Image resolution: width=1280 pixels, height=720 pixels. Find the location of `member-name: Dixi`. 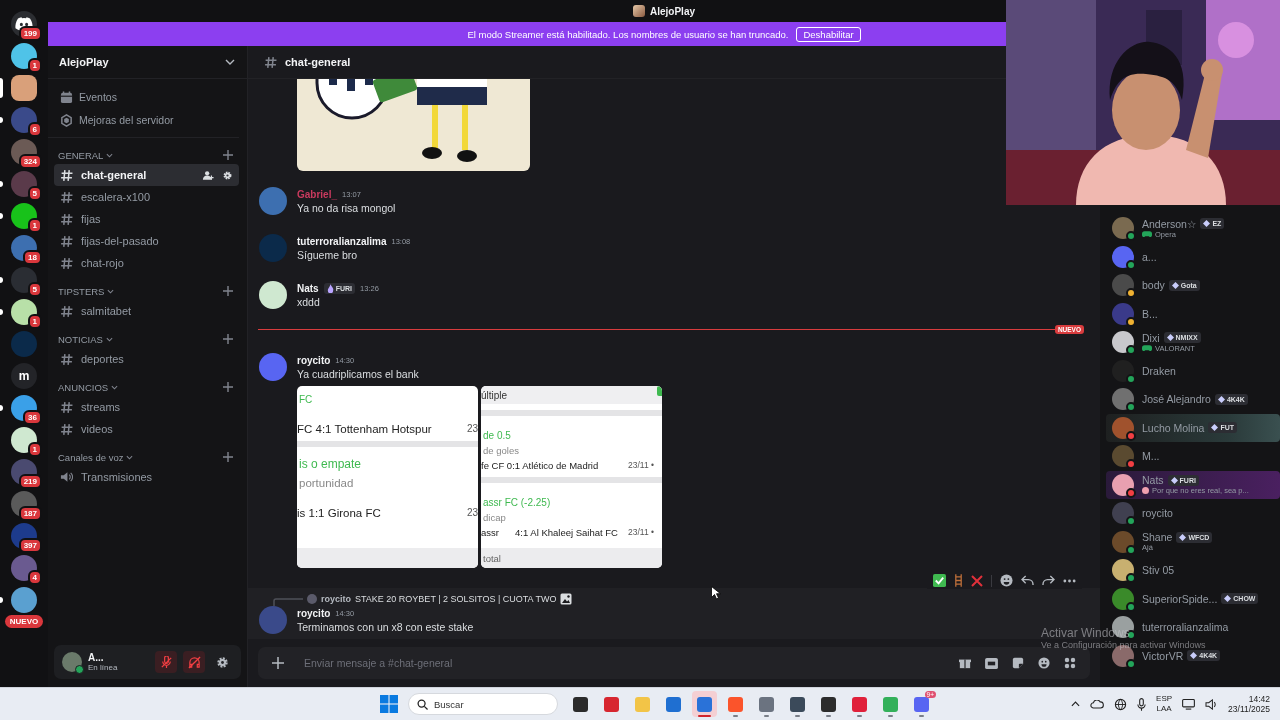

member-name: Dixi is located at coordinates (1151, 337).